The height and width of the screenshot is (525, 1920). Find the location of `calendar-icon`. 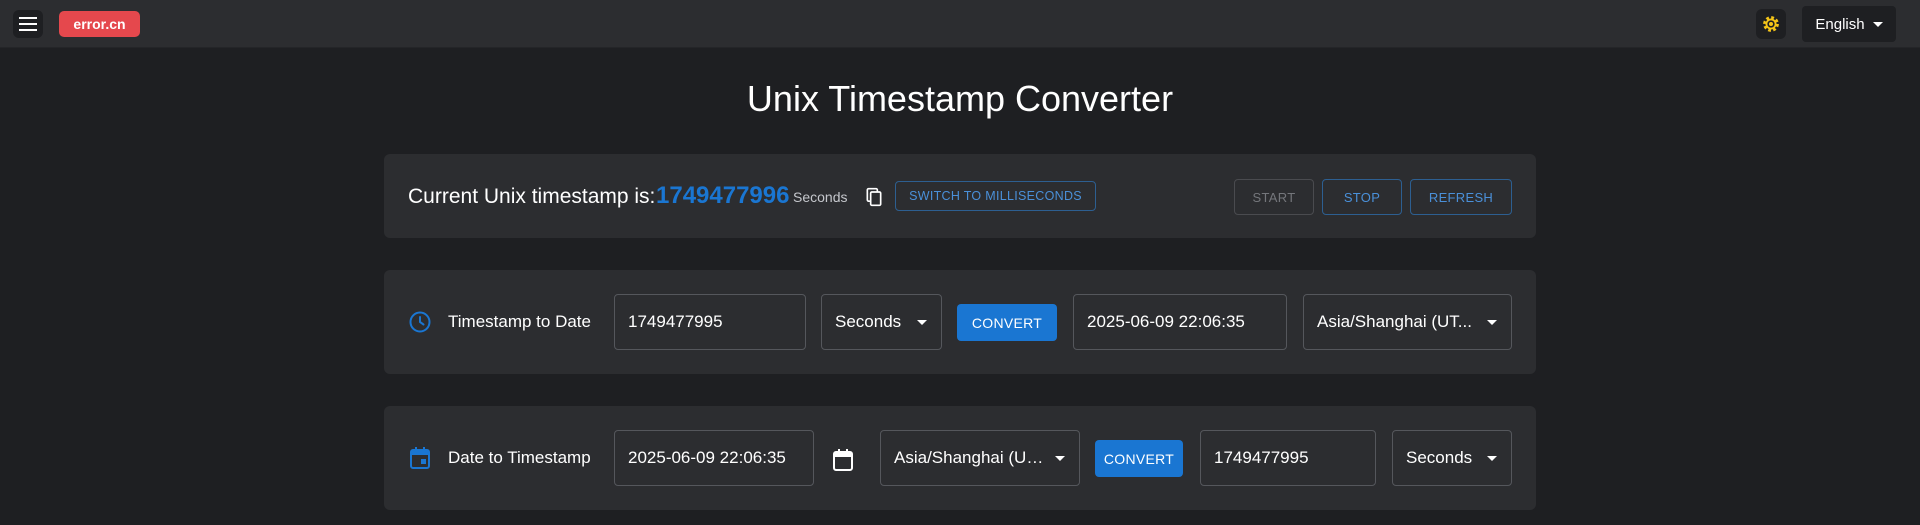

calendar-icon is located at coordinates (843, 460).